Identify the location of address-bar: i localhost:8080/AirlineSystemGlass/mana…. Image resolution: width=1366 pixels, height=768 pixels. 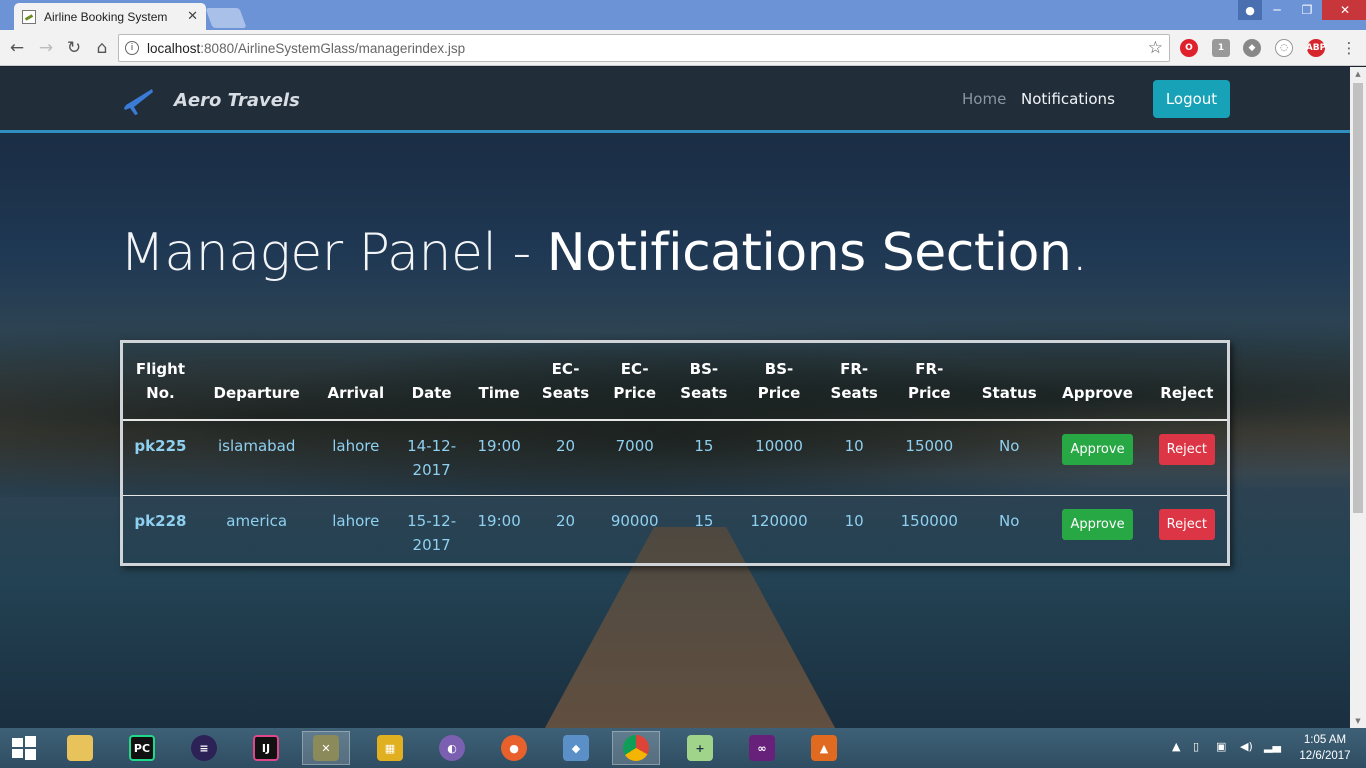
(644, 48).